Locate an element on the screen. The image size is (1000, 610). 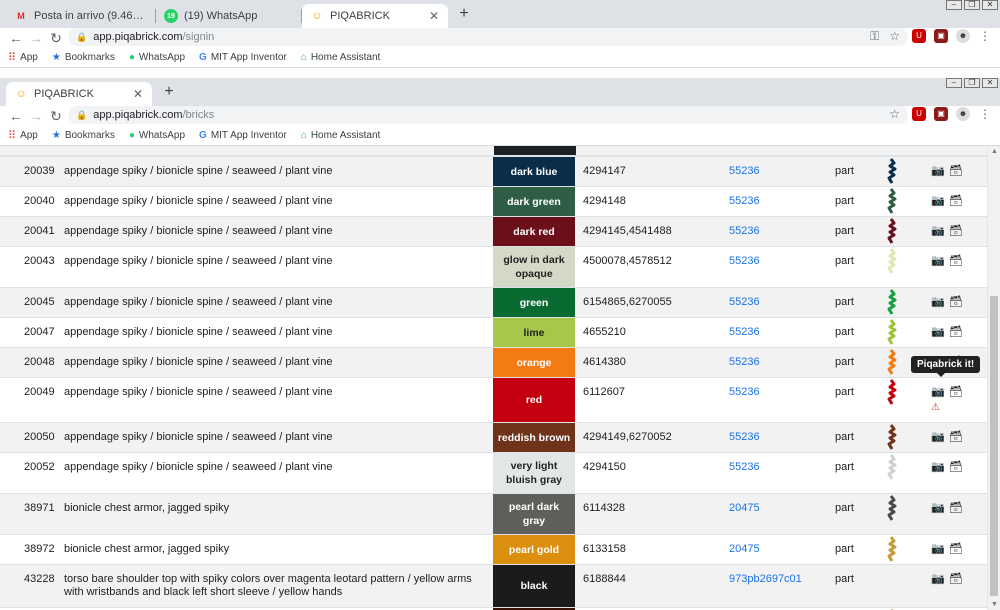
lock-icon: 🔒 is located at coordinates (82, 114).